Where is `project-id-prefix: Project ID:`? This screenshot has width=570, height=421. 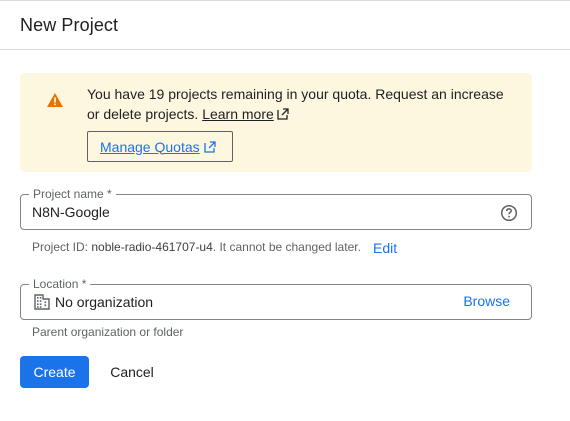
project-id-prefix: Project ID: is located at coordinates (60, 247).